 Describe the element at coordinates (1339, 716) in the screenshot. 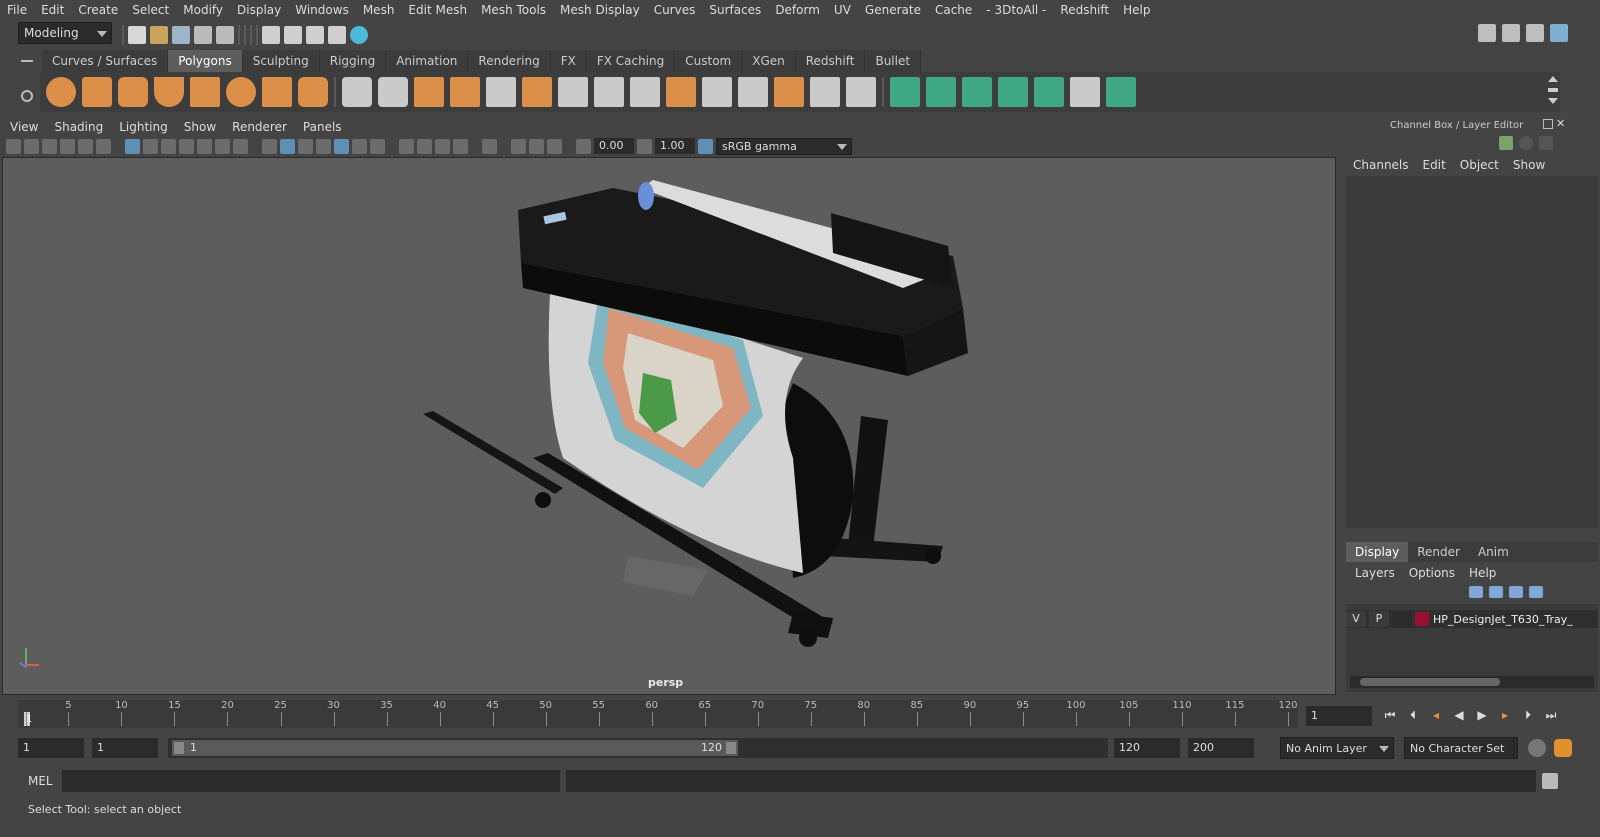

I see `current-frame-field: 1` at that location.